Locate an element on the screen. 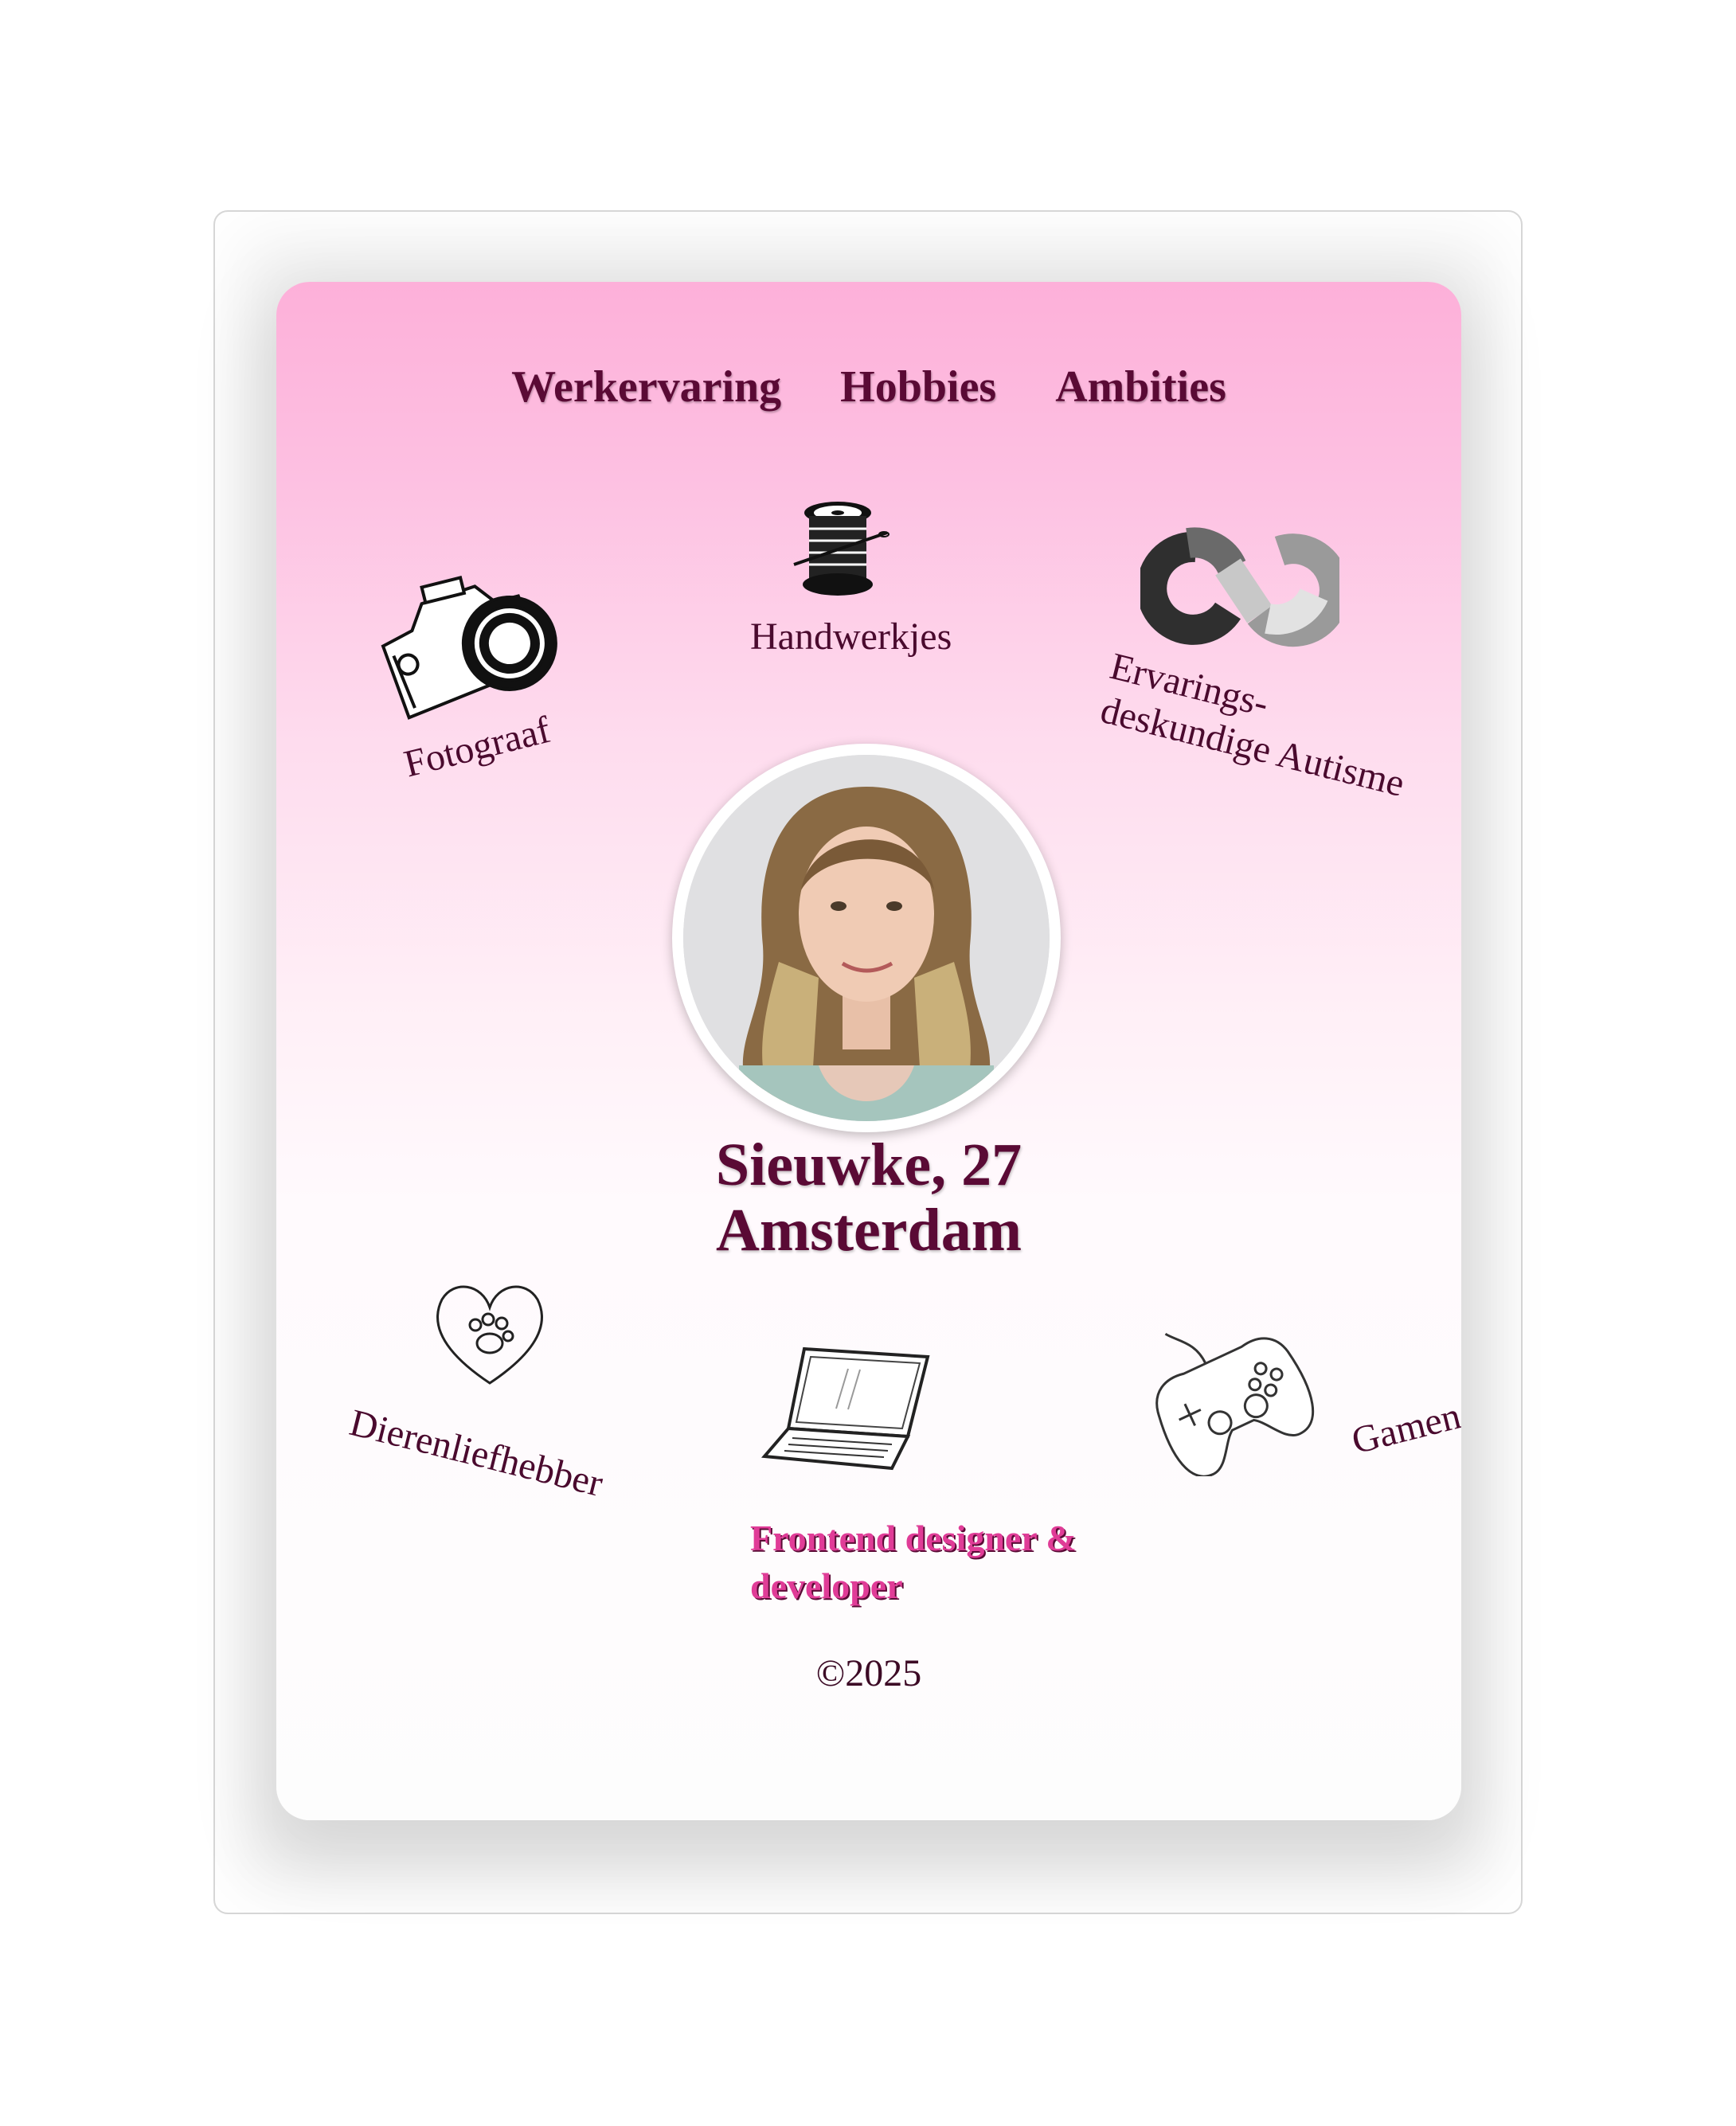  thread-spool-icon is located at coordinates (842, 549).